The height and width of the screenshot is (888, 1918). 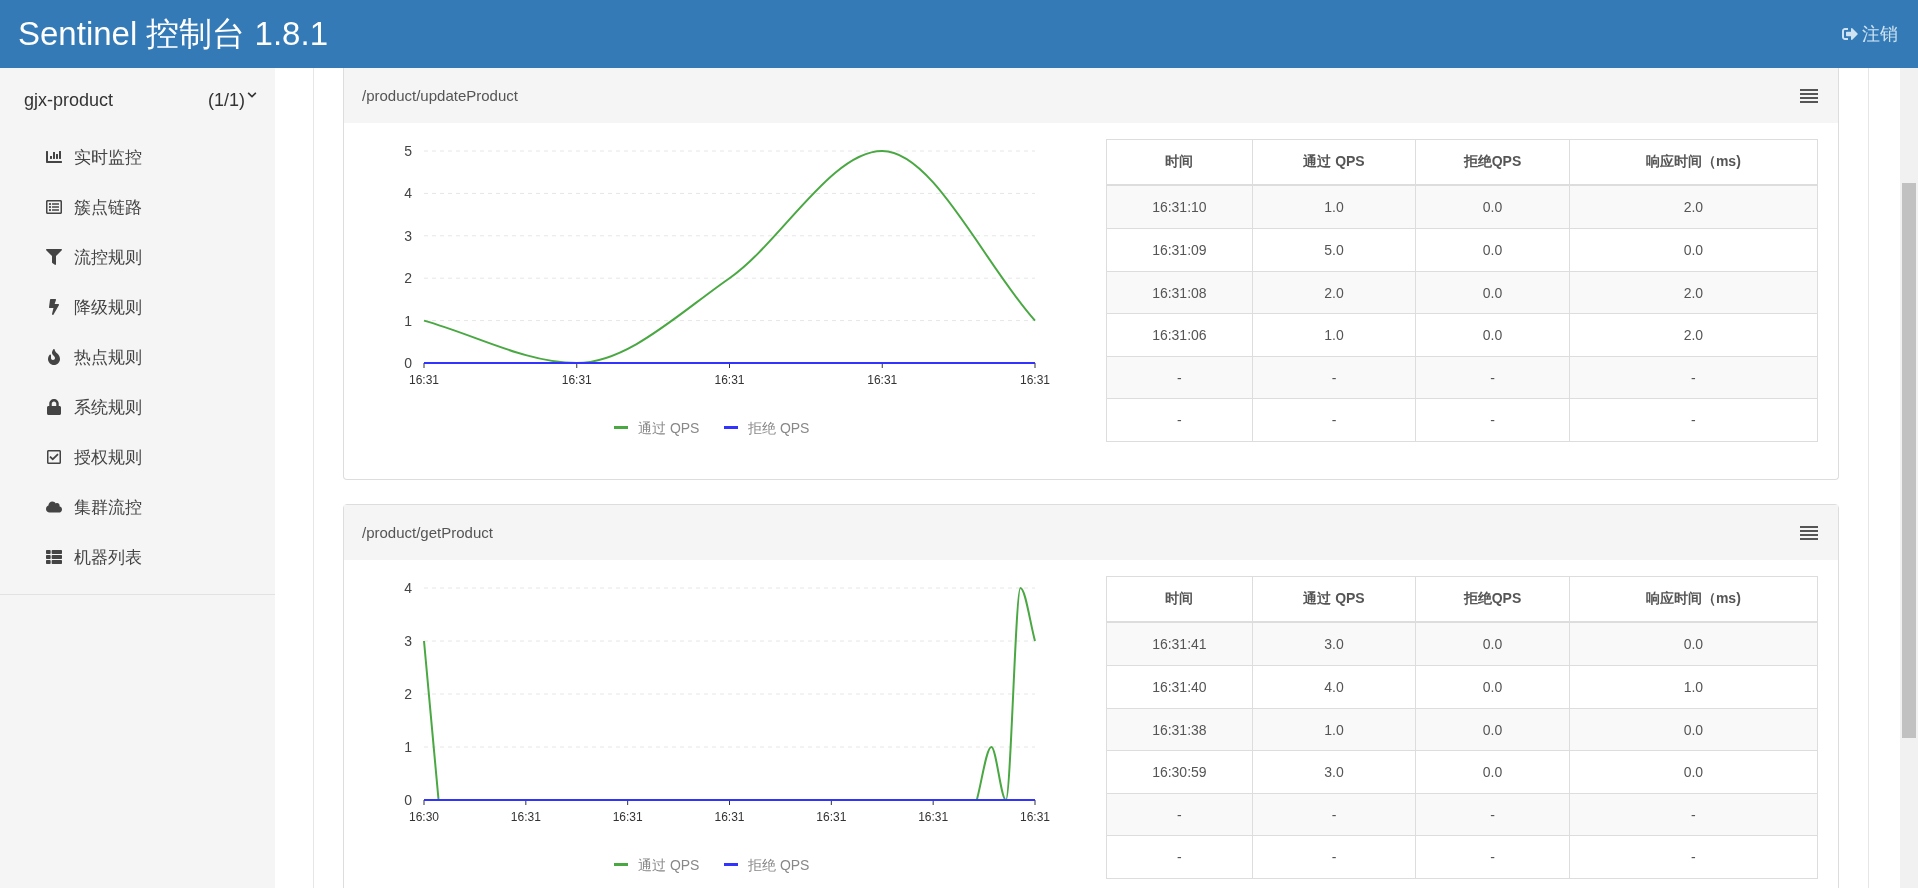 What do you see at coordinates (108, 157) in the screenshot?
I see `nav-link: 实时监控` at bounding box center [108, 157].